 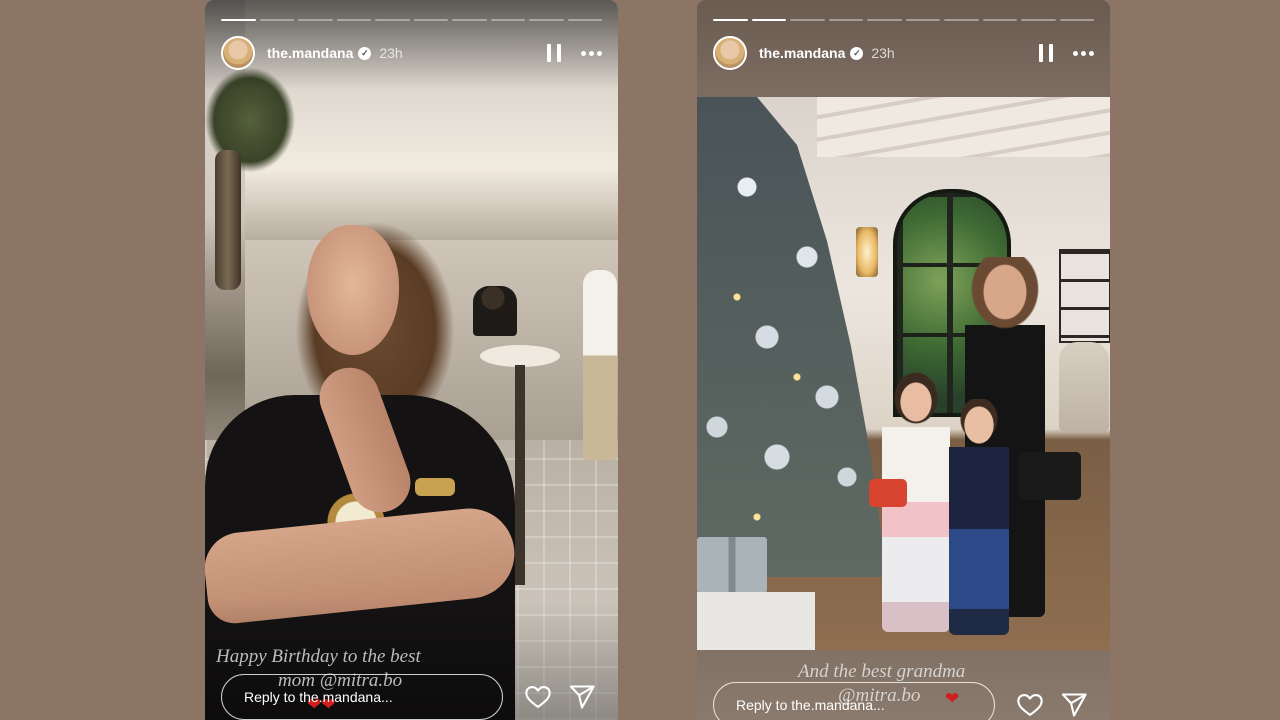 What do you see at coordinates (318, 656) in the screenshot?
I see `caption-line: Happy Birthday to the best` at bounding box center [318, 656].